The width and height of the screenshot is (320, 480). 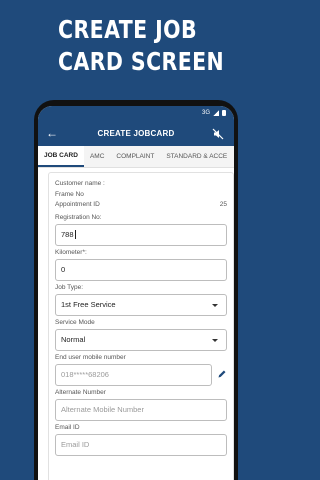 What do you see at coordinates (141, 205) in the screenshot?
I see `appointment-id-row: Appointment ID 25` at bounding box center [141, 205].